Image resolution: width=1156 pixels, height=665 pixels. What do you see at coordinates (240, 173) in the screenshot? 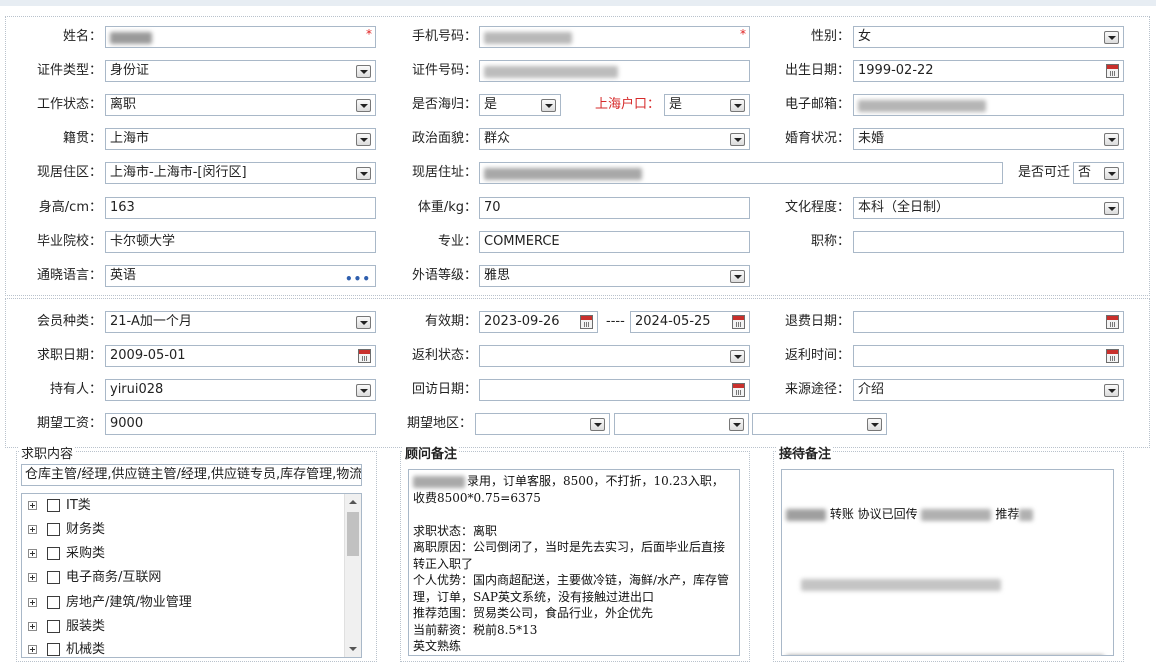
I see `district-select: 上海市-上海市-[闵行区]` at bounding box center [240, 173].